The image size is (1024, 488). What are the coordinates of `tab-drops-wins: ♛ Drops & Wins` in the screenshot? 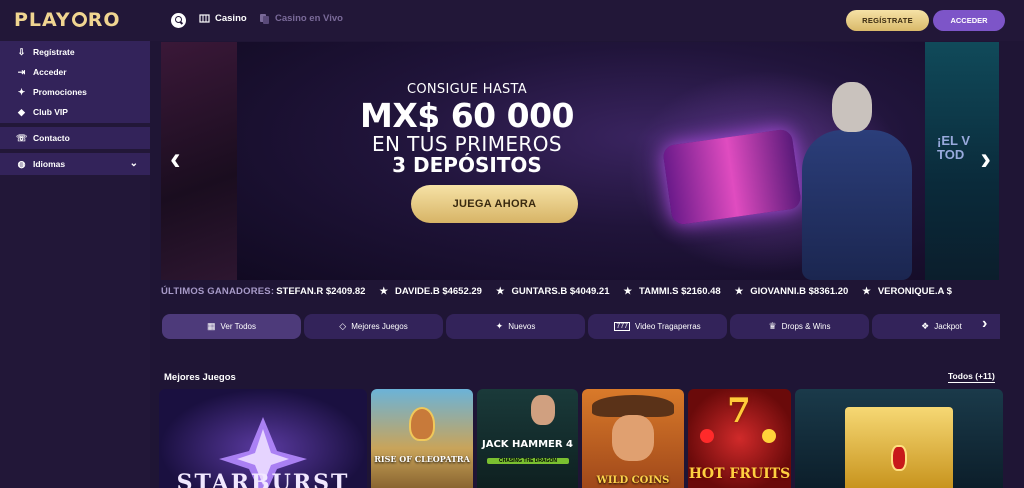 It's located at (799, 326).